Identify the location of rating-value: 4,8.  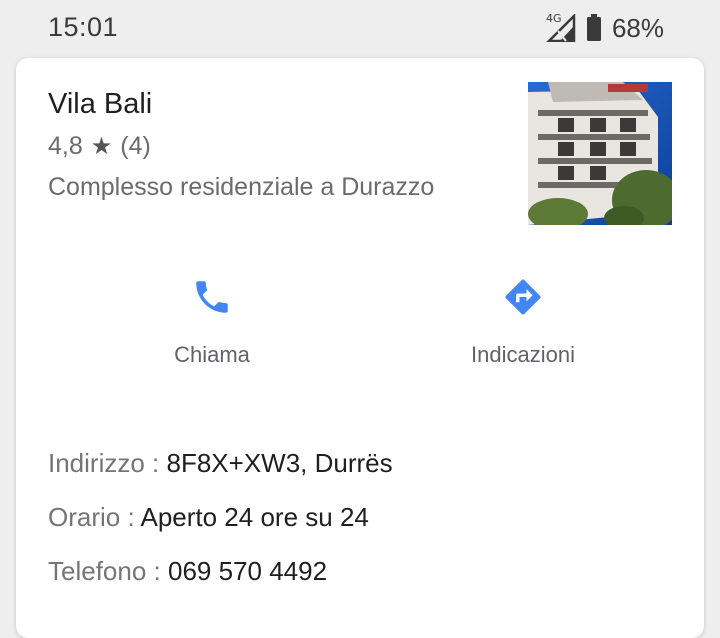
(65, 146).